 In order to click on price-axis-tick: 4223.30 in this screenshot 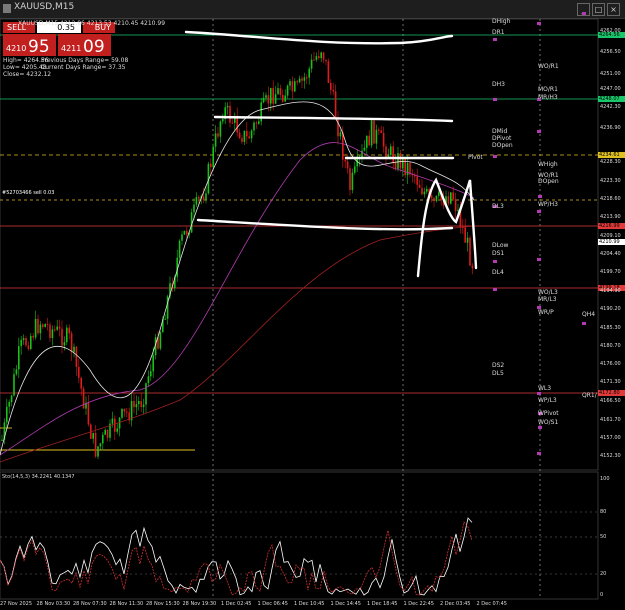, I will do `click(610, 180)`.